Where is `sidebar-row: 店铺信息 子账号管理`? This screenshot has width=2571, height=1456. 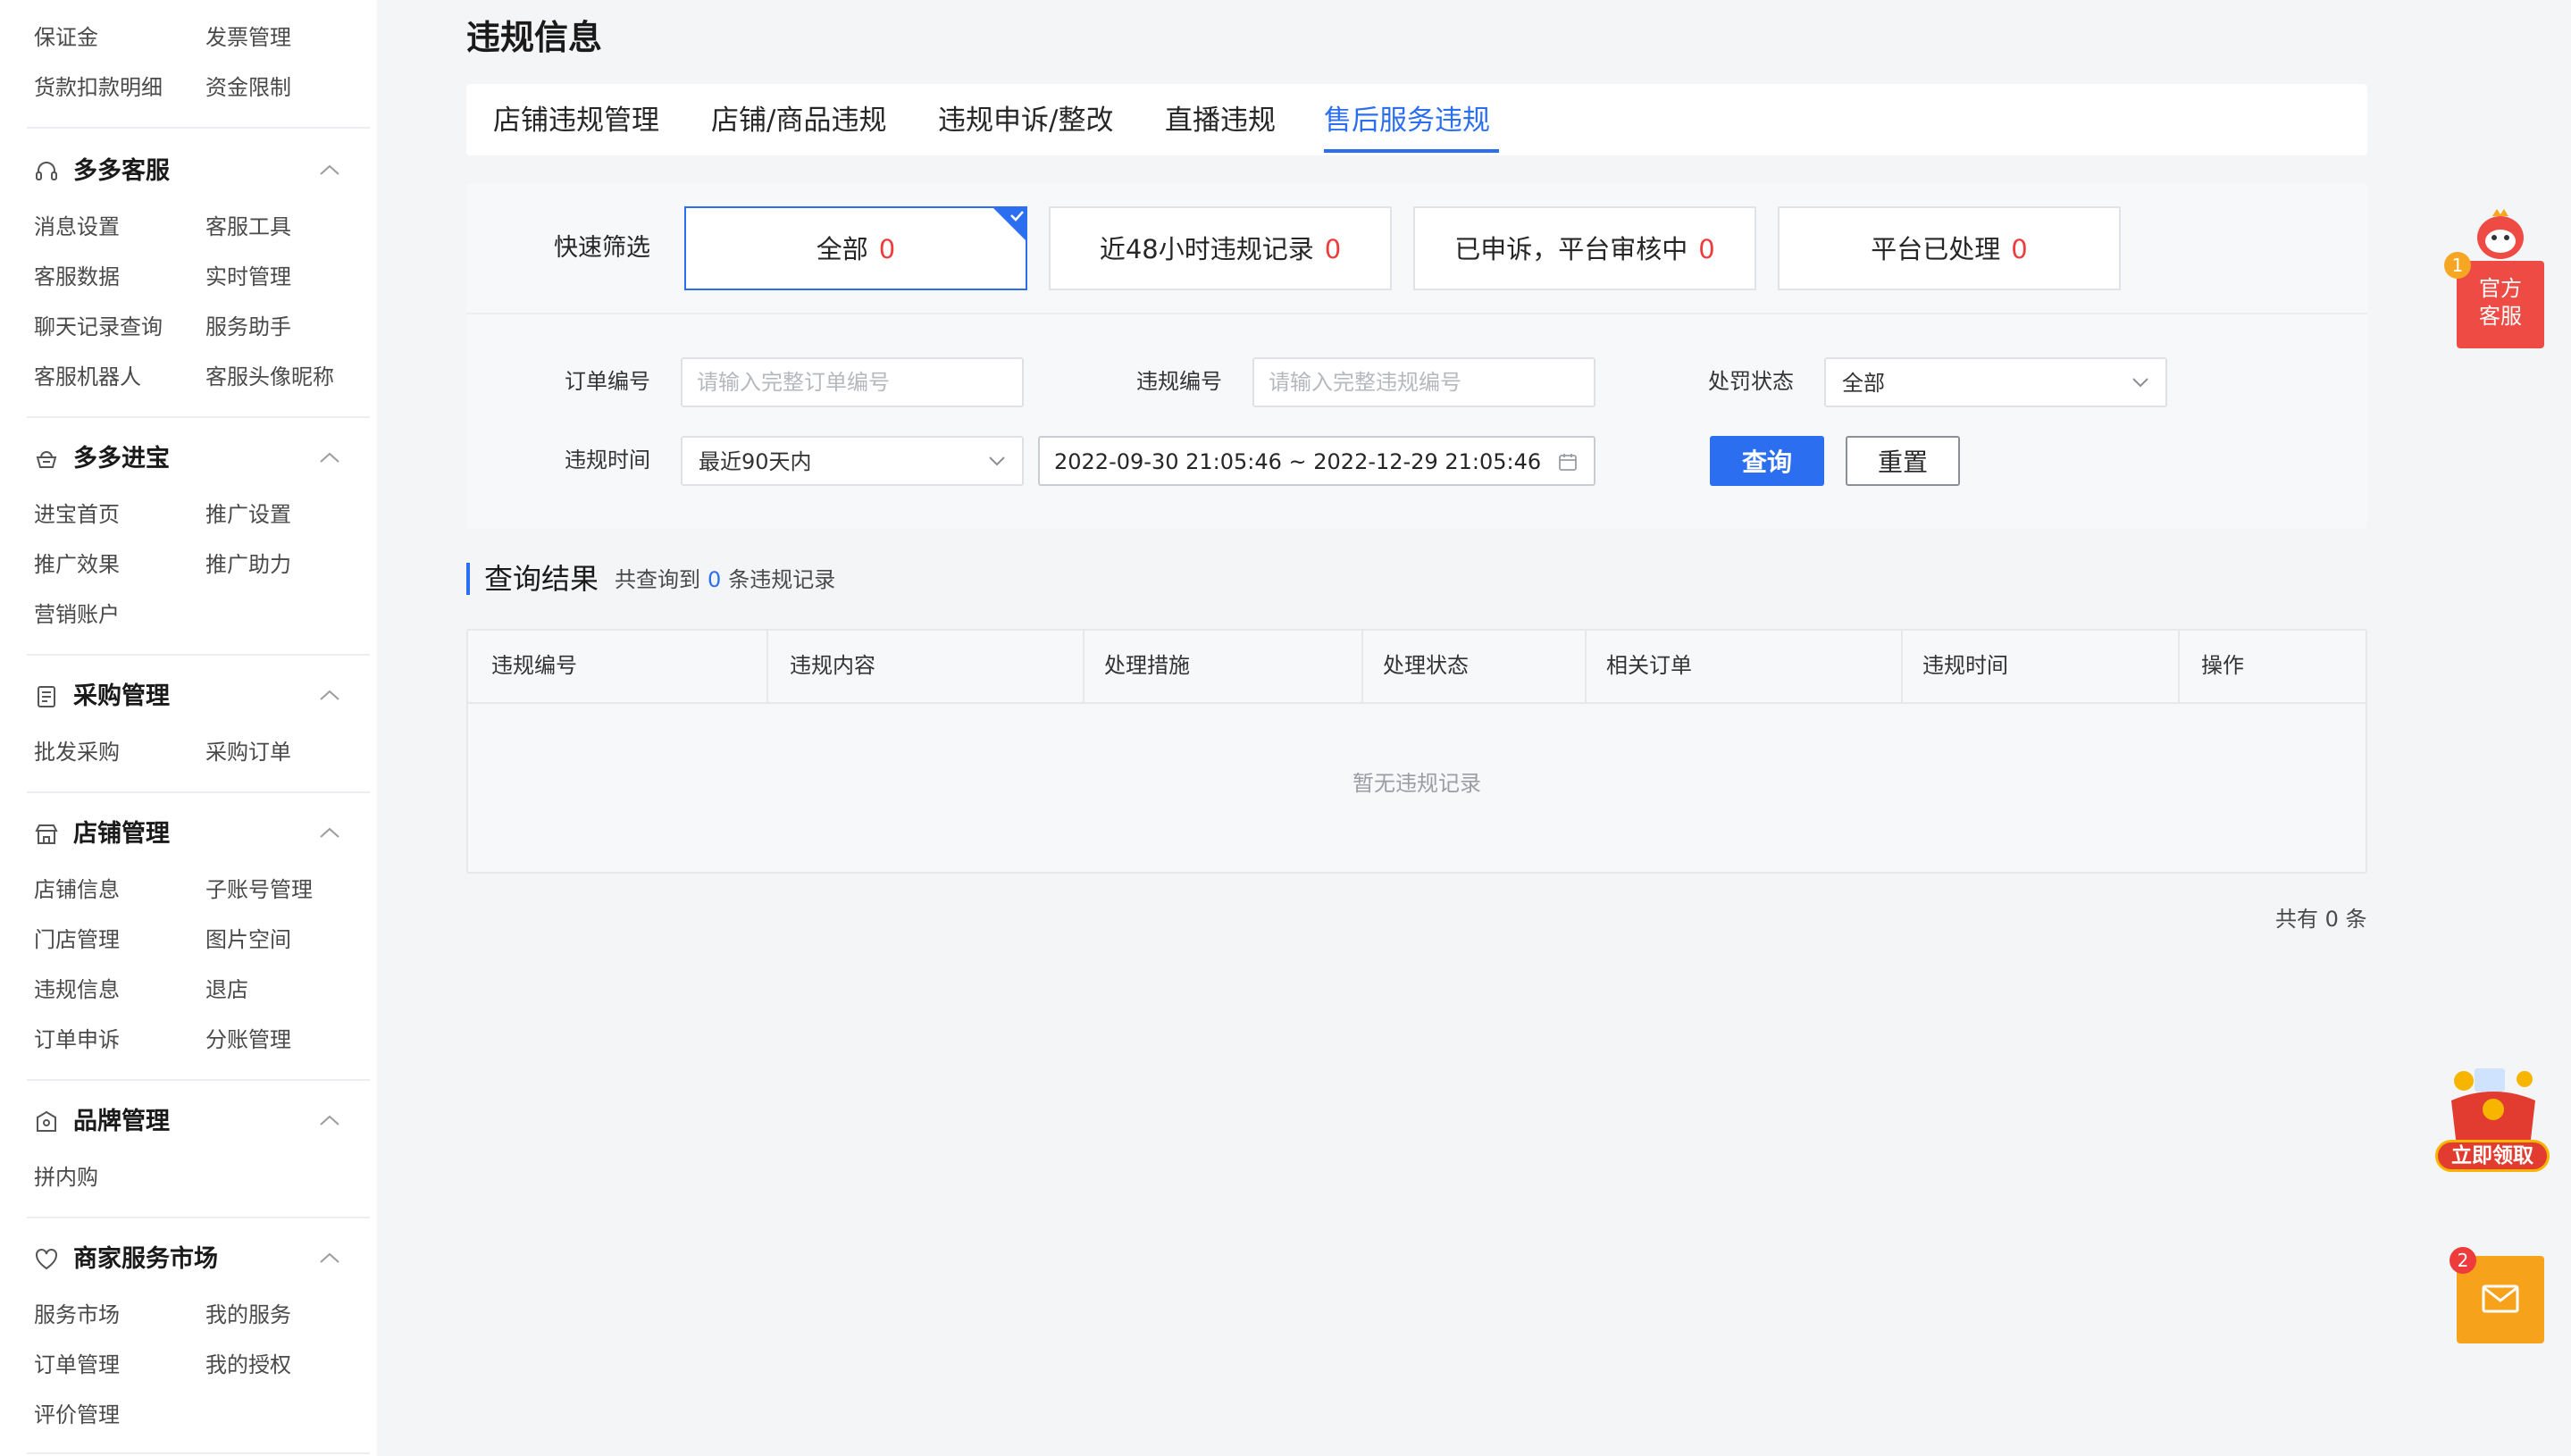
sidebar-row: 店铺信息 子账号管理 is located at coordinates (188, 890).